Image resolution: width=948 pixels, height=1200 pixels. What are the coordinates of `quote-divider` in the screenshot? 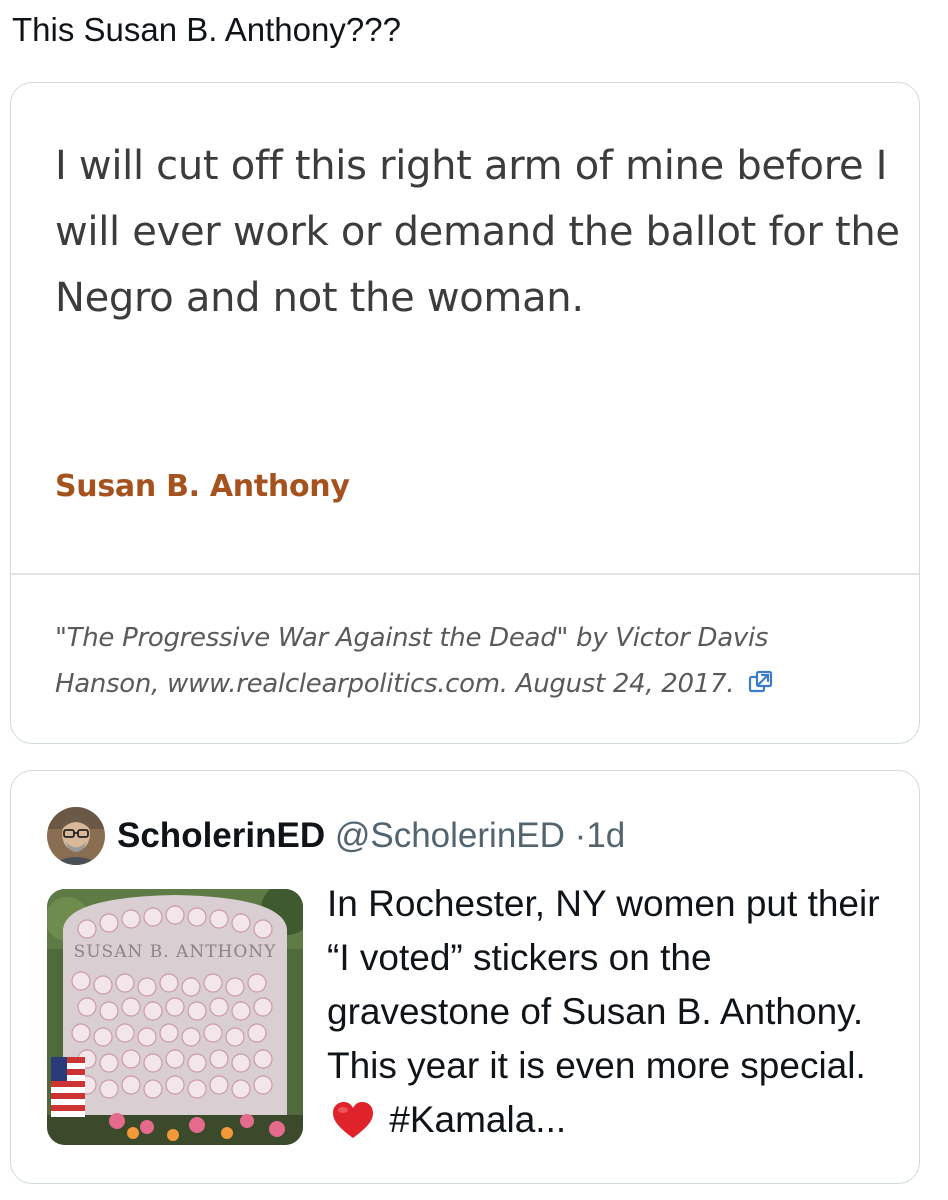 It's located at (465, 574).